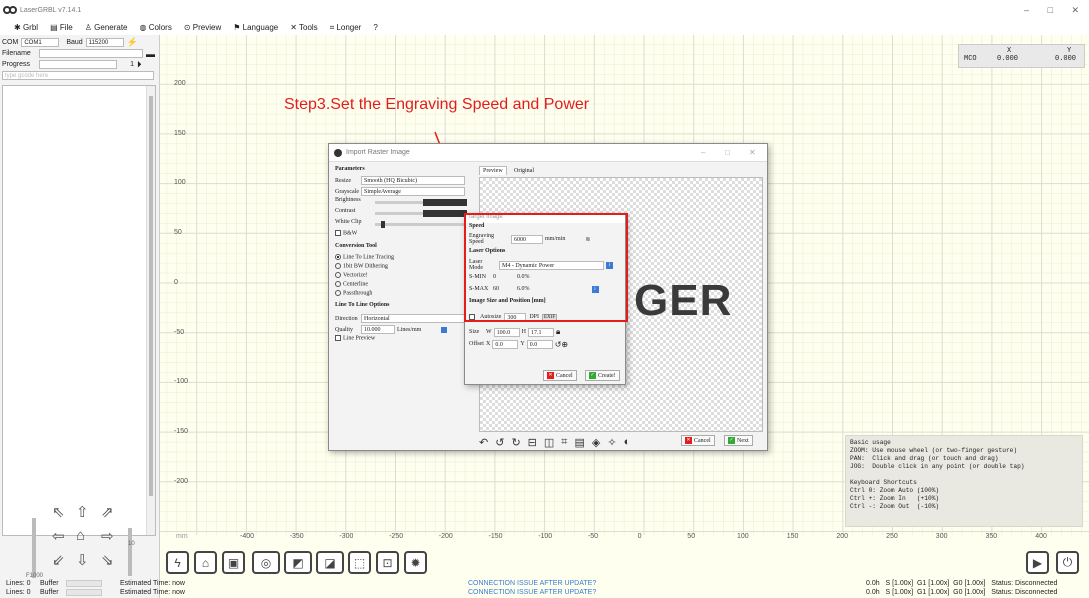 The image size is (1089, 598). Describe the element at coordinates (532, 592) in the screenshot. I see `connection-link-2: CONNECTION ISSUE AFTER UPDATE?` at that location.